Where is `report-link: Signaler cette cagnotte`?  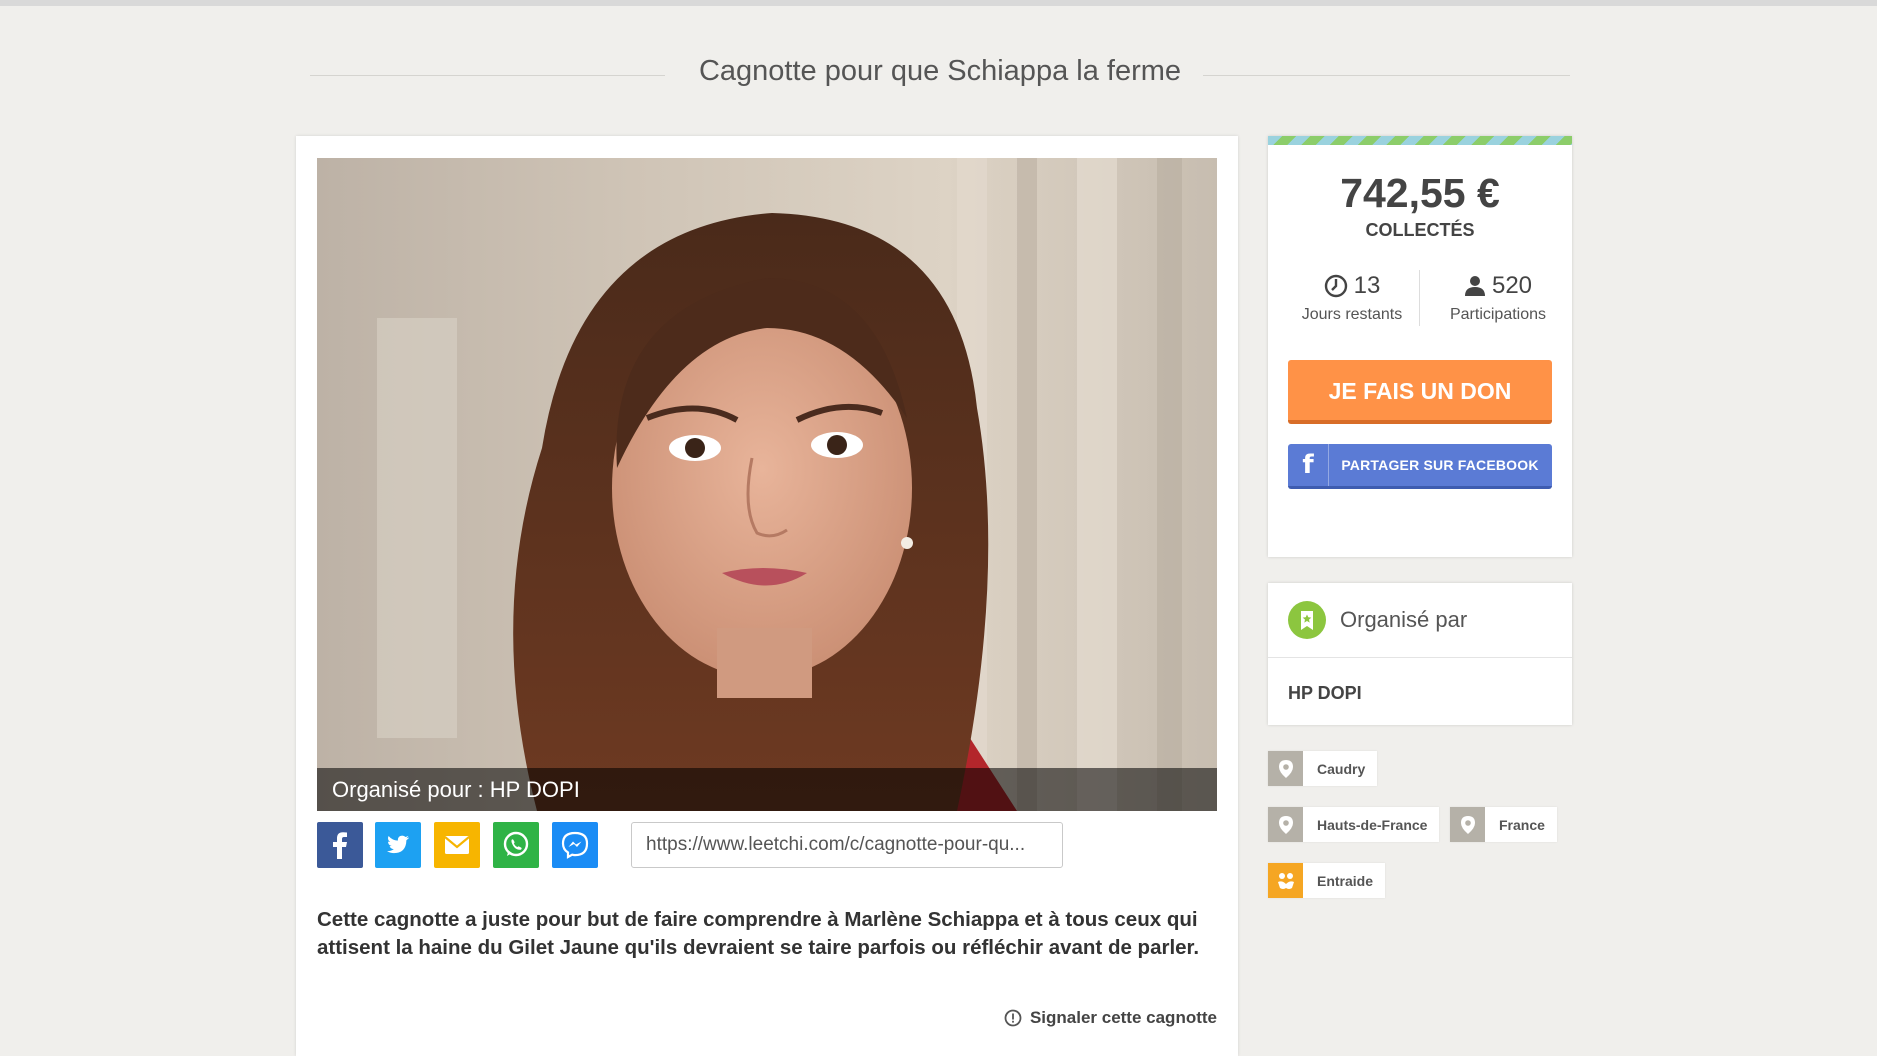 report-link: Signaler cette cagnotte is located at coordinates (1110, 1018).